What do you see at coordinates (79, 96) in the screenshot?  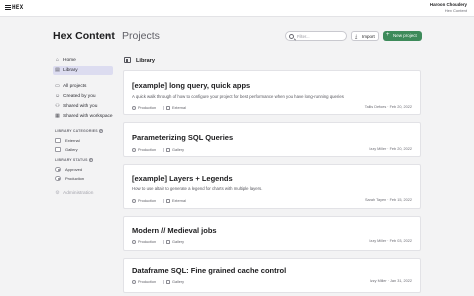 I see `sidebar-item-label: Created by you` at bounding box center [79, 96].